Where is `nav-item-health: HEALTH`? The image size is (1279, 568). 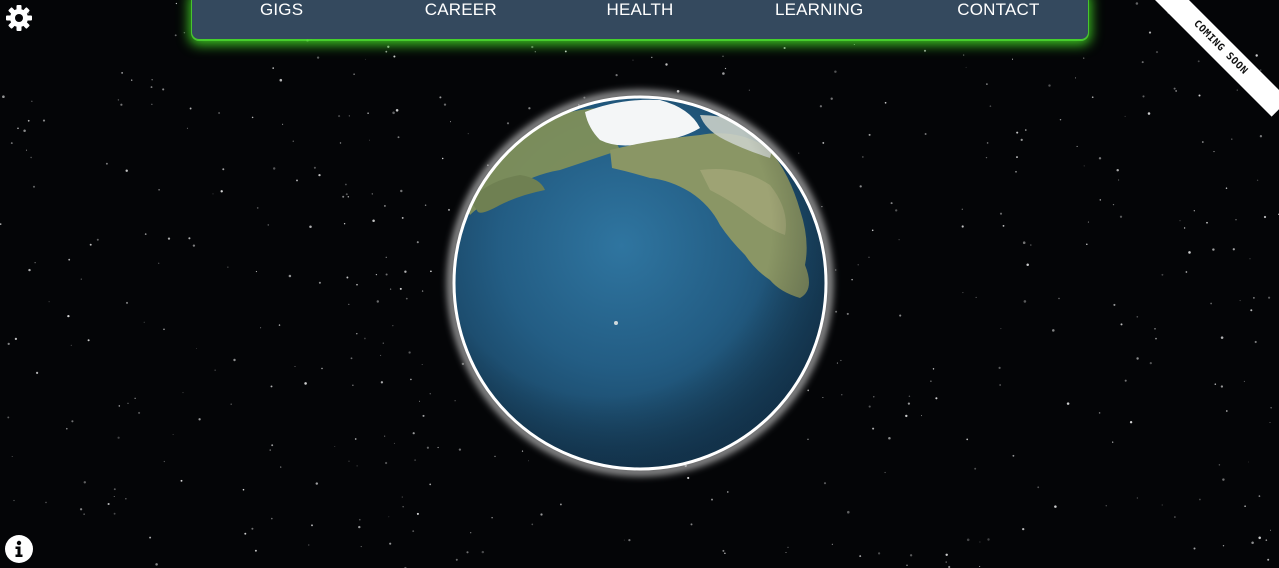 nav-item-health: HEALTH is located at coordinates (639, 9).